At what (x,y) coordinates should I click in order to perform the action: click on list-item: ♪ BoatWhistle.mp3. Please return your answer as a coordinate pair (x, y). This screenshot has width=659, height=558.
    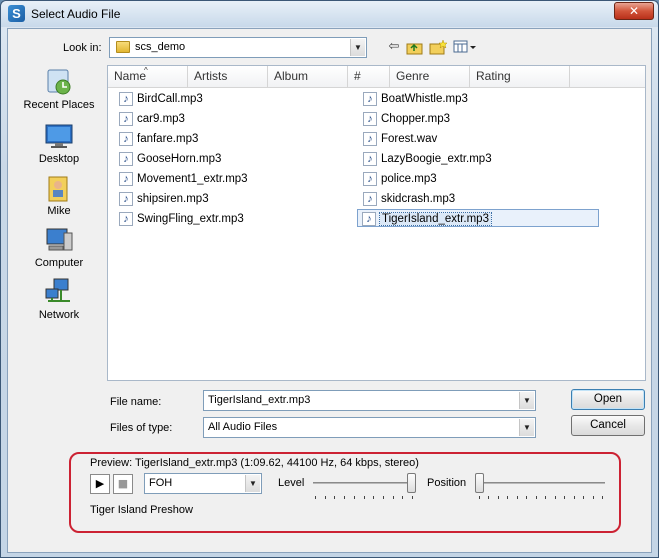
    Looking at the image, I should click on (414, 99).